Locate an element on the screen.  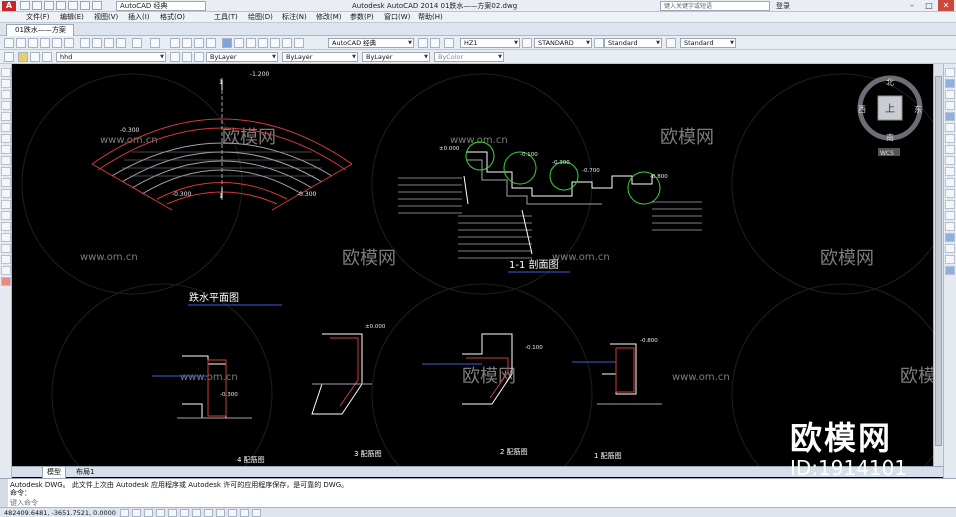
transparency-icon is located at coordinates (232, 513).